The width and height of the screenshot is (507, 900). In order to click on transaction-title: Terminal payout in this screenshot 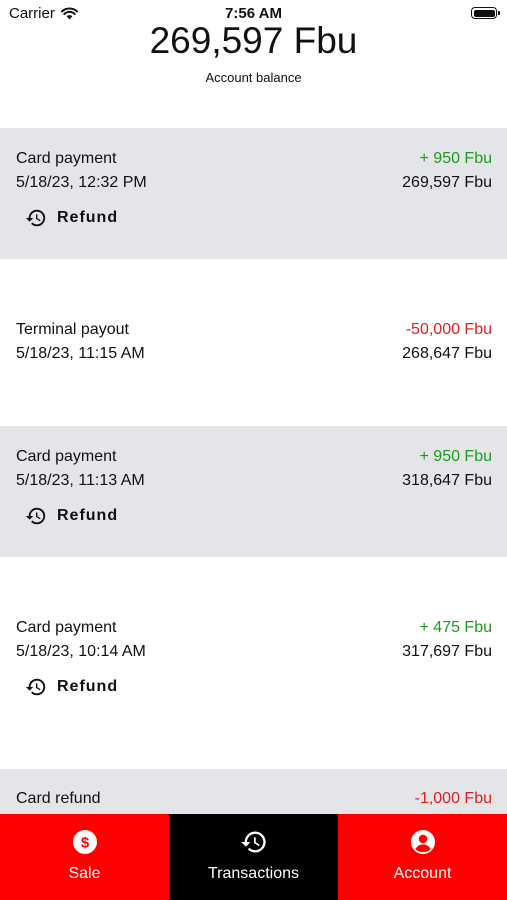, I will do `click(72, 329)`.